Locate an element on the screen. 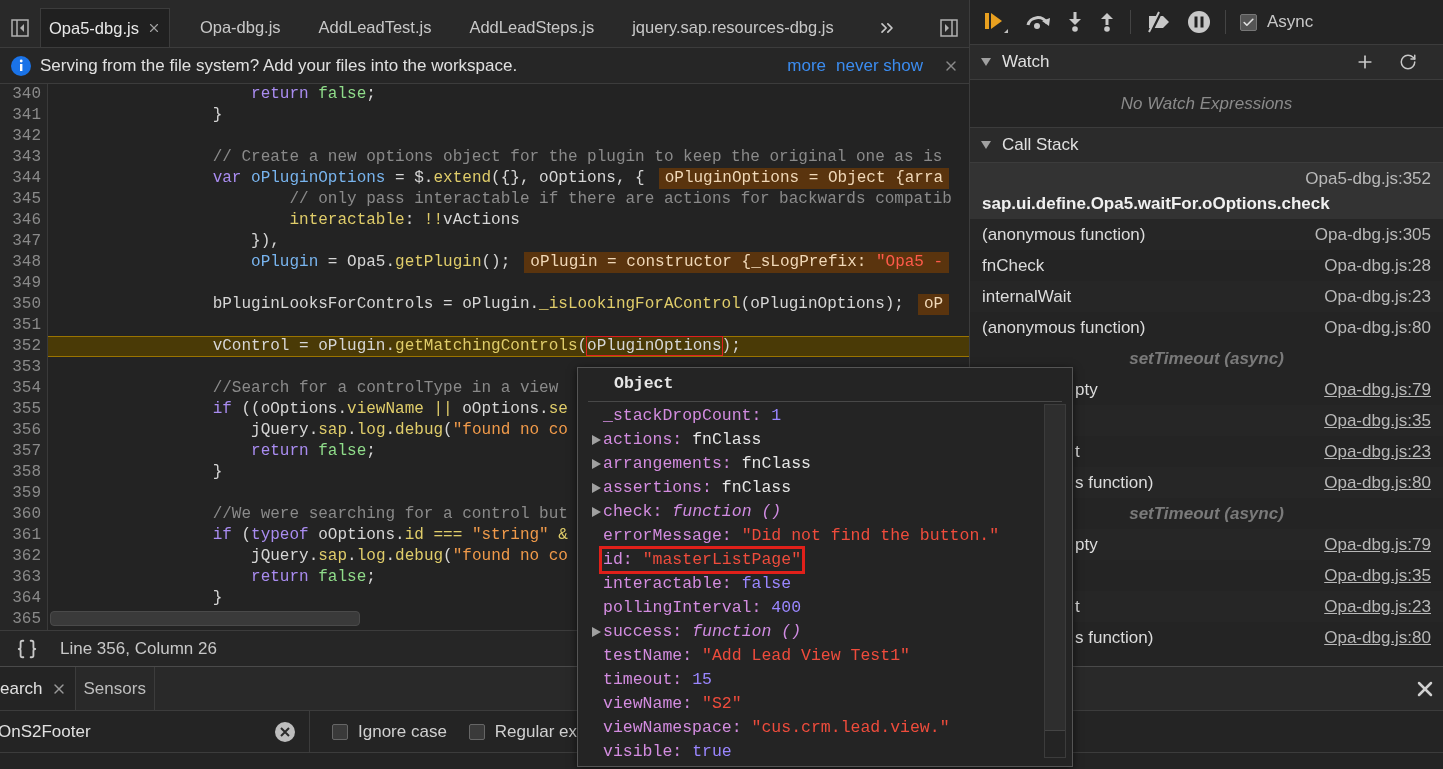 This screenshot has height=769, width=1443. frame-location: Opa-dbg.js:28 is located at coordinates (1377, 265).